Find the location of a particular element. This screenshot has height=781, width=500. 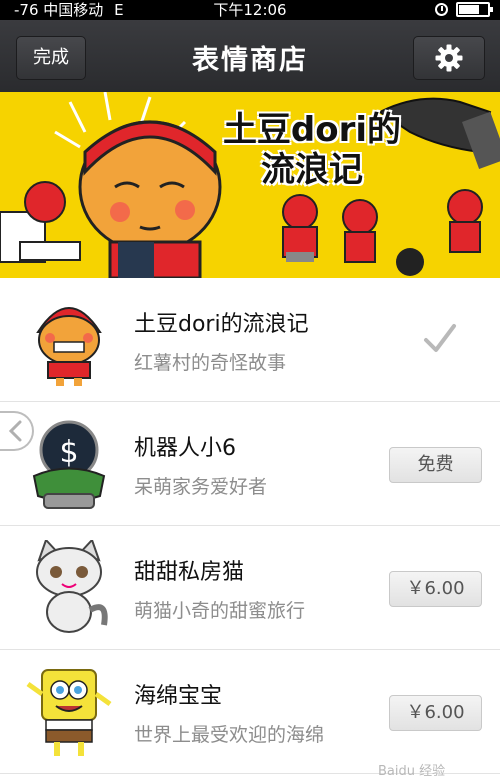

free-download-button: 免费 is located at coordinates (435, 465).